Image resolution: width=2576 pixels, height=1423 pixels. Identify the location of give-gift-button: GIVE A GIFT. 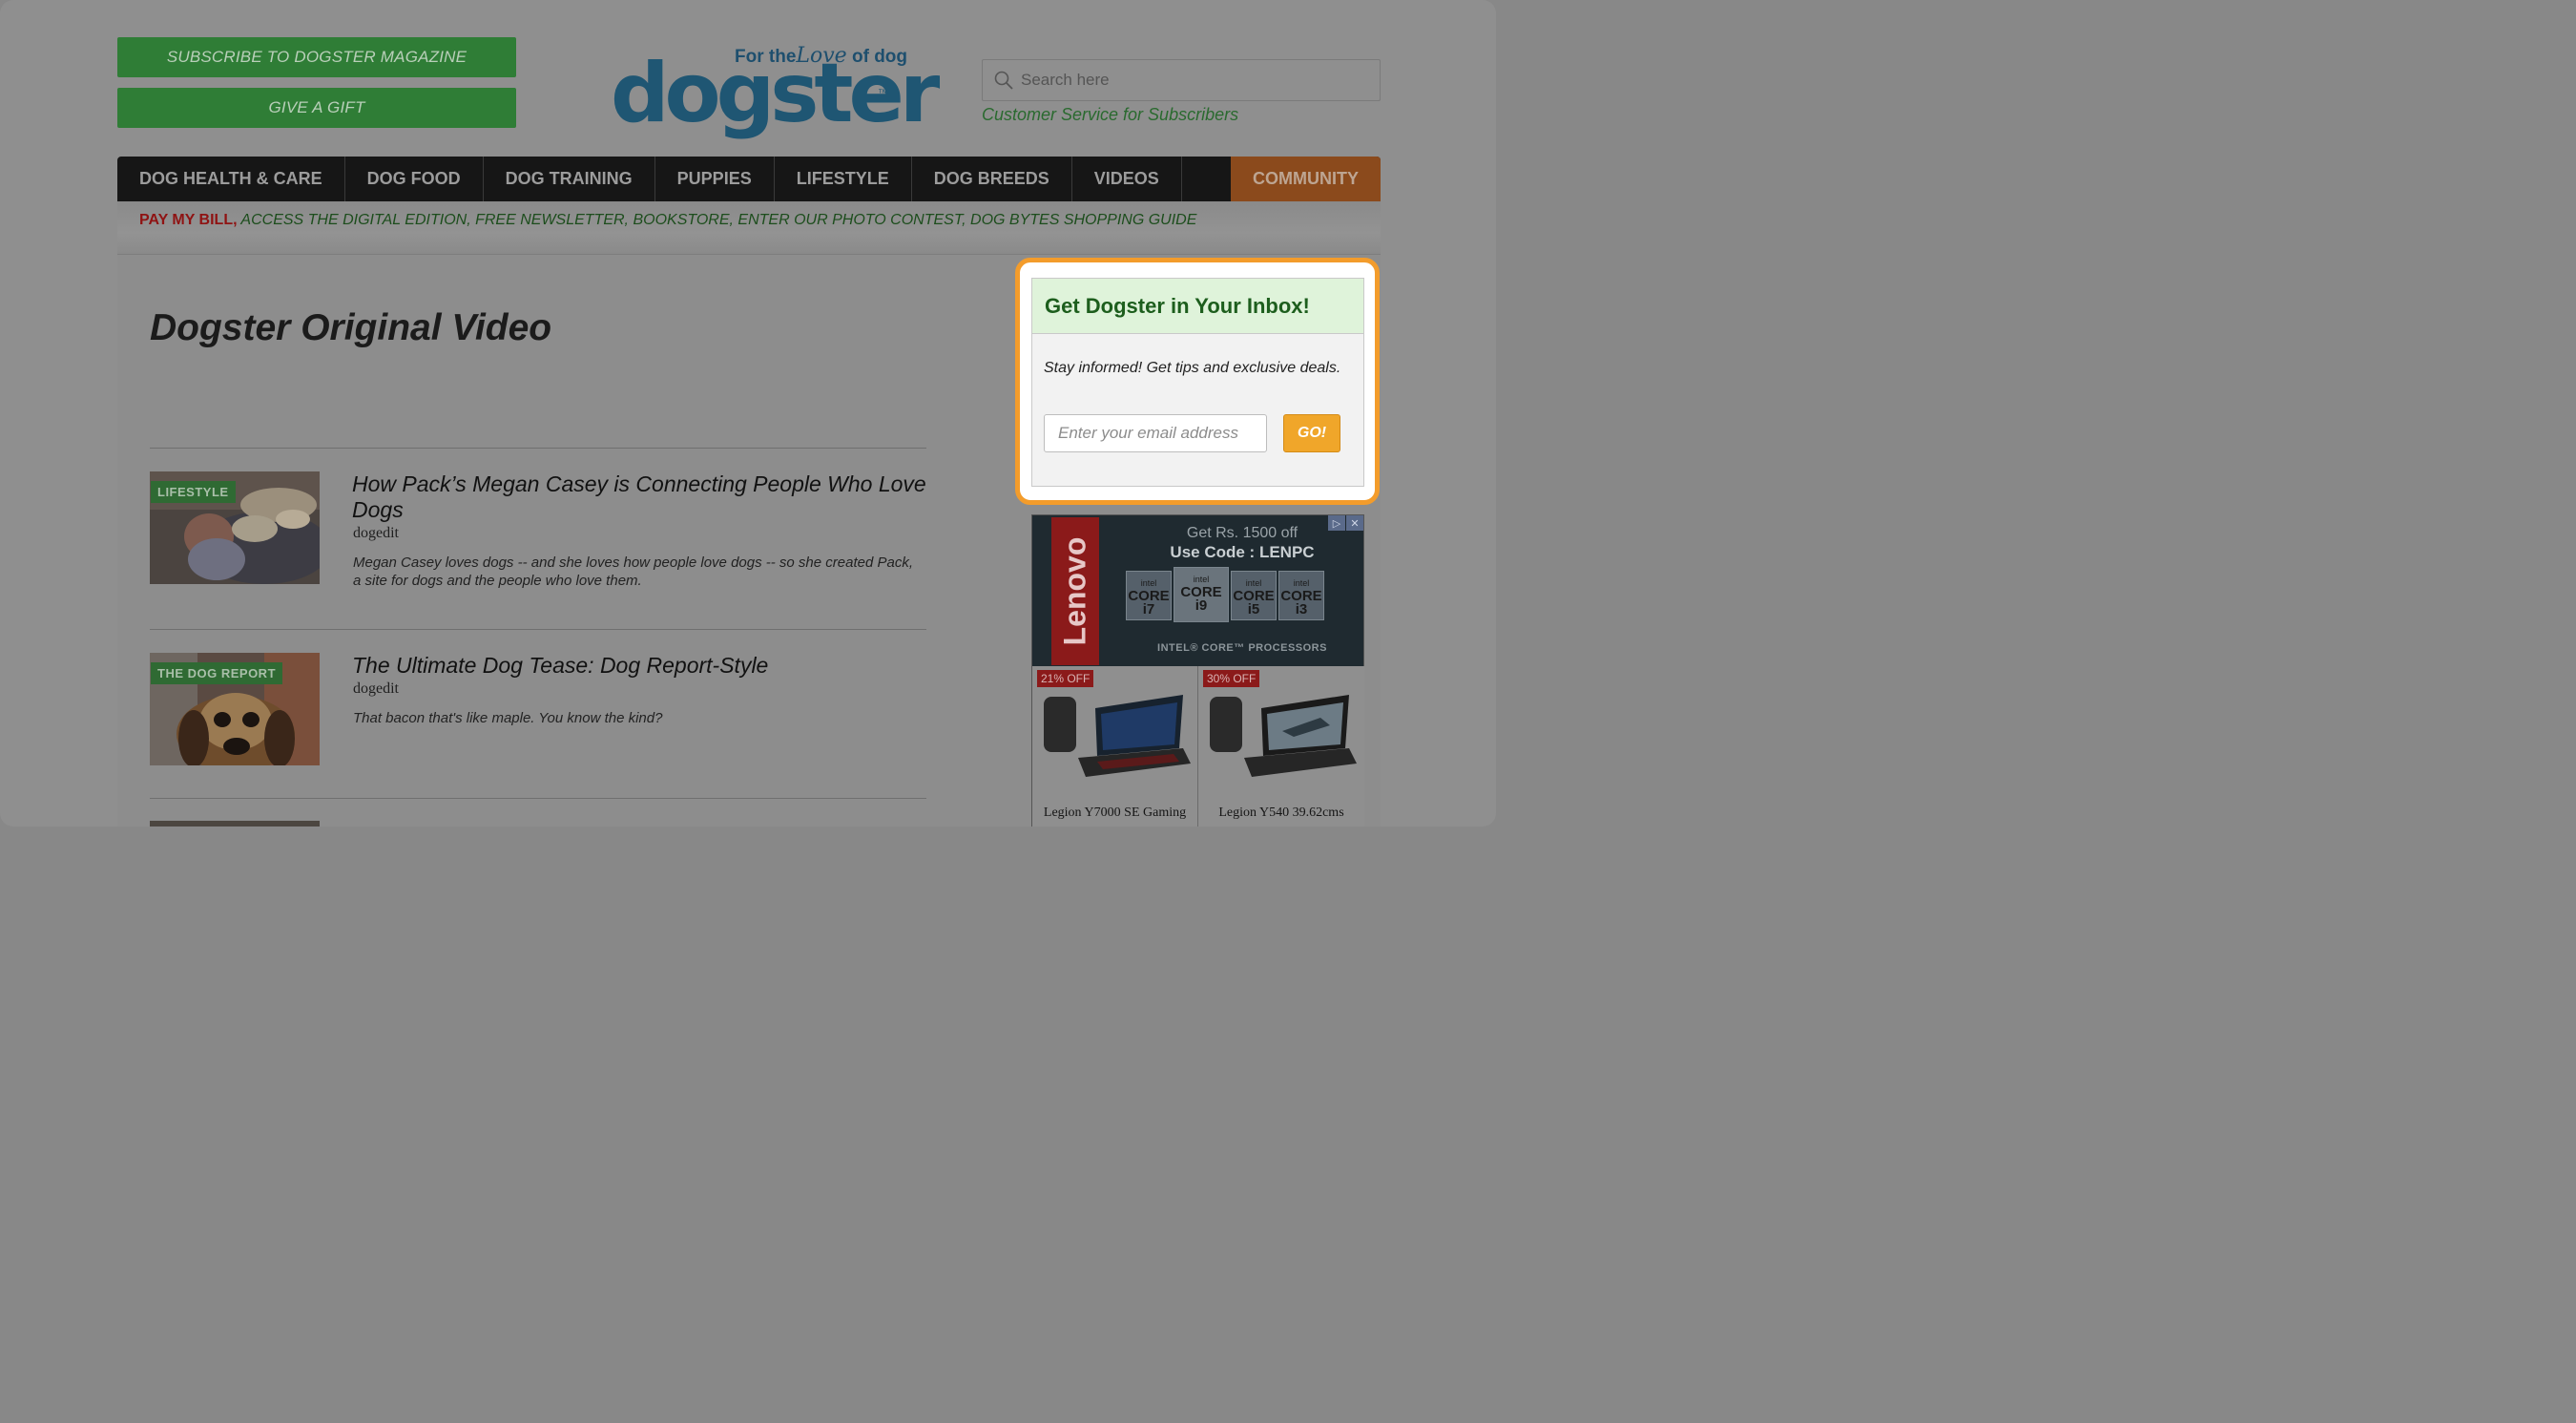
(316, 108).